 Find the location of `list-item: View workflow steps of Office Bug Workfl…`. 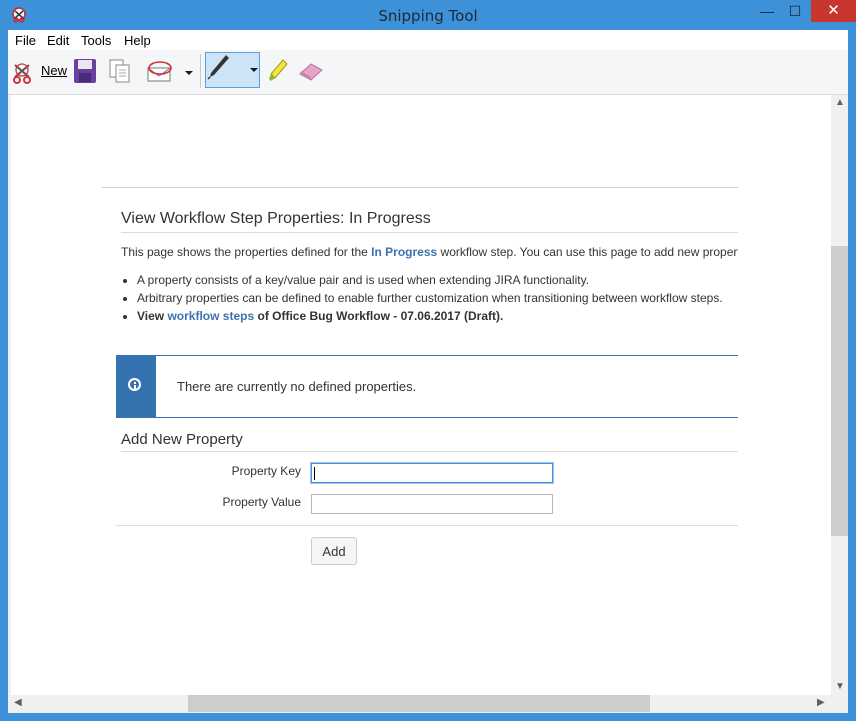

list-item: View workflow steps of Office Bug Workfl… is located at coordinates (429, 318).